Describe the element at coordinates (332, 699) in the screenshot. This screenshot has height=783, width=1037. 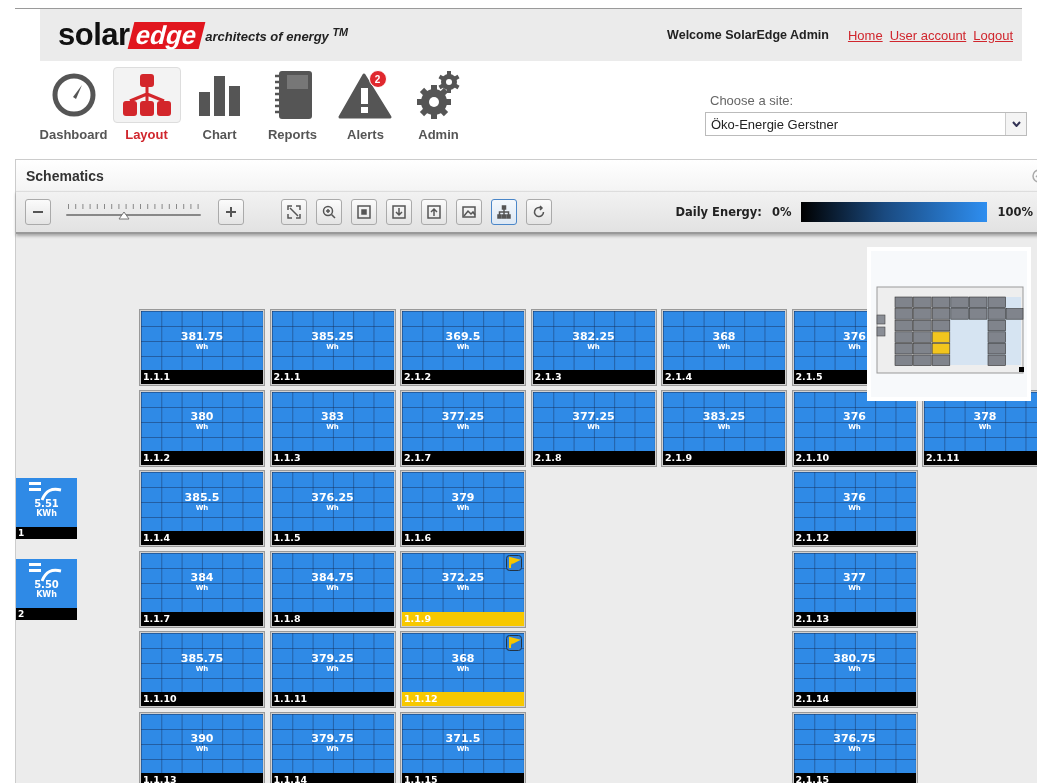
I see `panel-label: 1.1.11` at that location.